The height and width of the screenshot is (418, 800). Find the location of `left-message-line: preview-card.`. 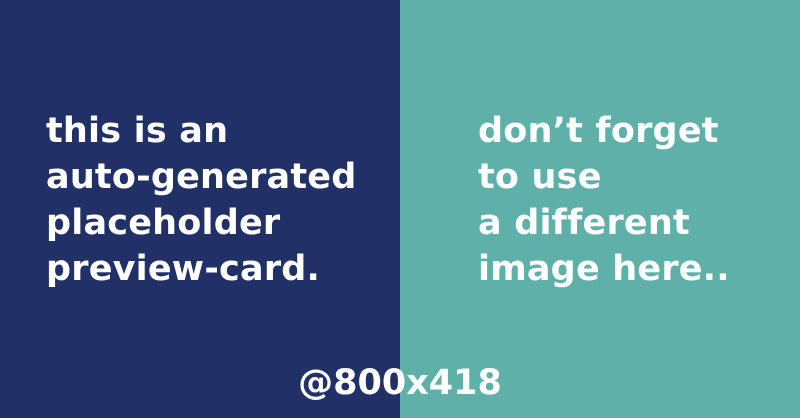

left-message-line: preview-card. is located at coordinates (183, 269).